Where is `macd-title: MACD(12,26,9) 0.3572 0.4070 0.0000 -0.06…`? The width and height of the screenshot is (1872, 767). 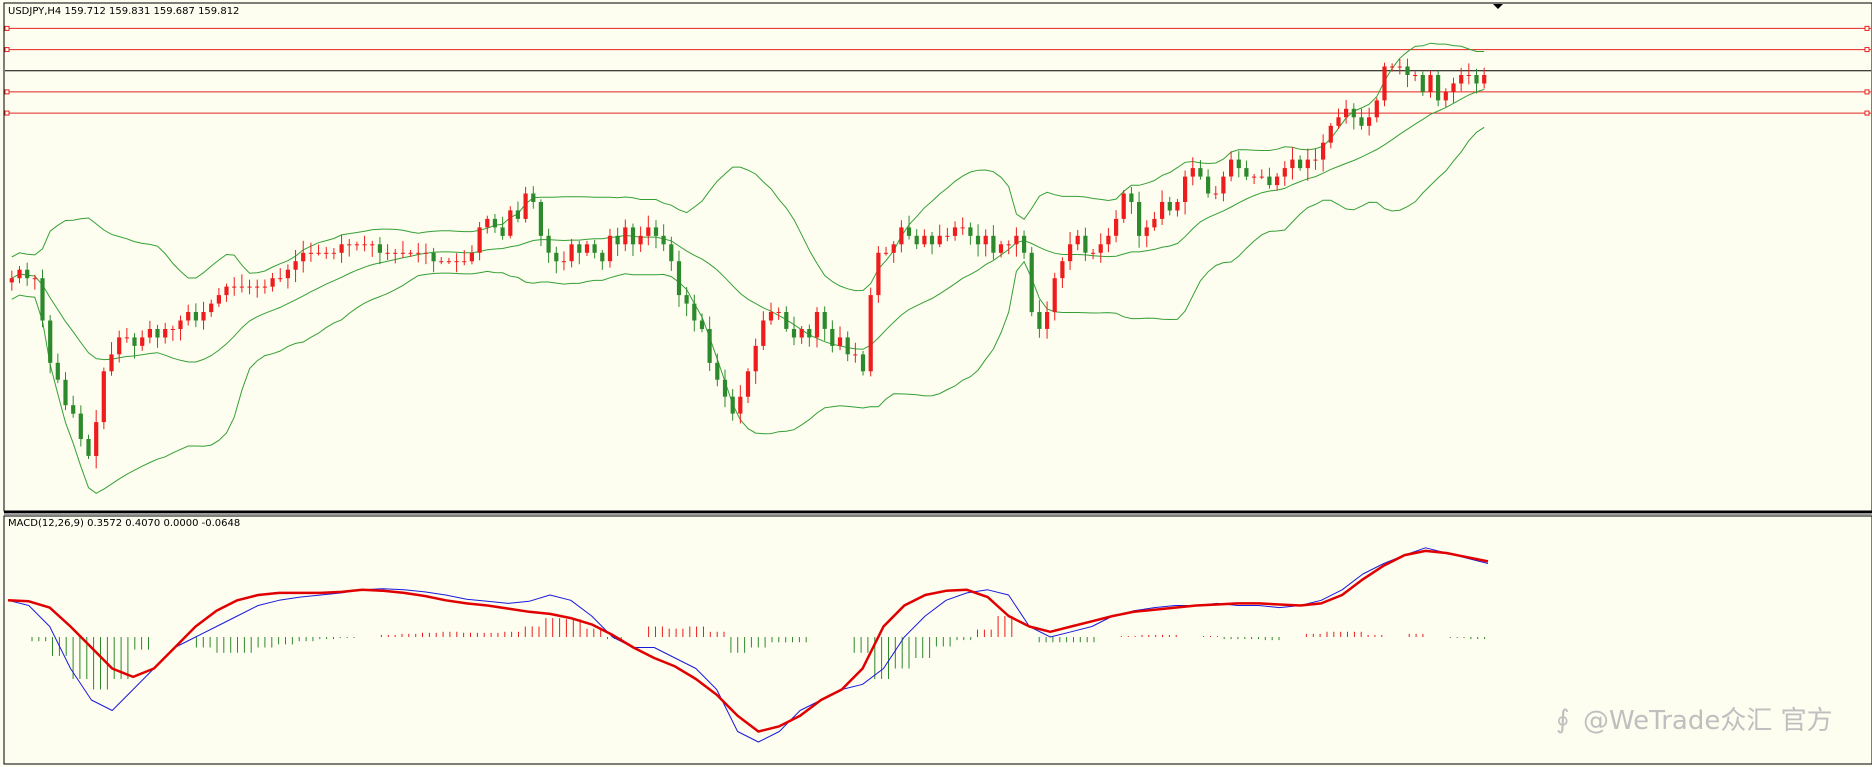
macd-title: MACD(12,26,9) 0.3572 0.4070 0.0000 -0.06… is located at coordinates (124, 523).